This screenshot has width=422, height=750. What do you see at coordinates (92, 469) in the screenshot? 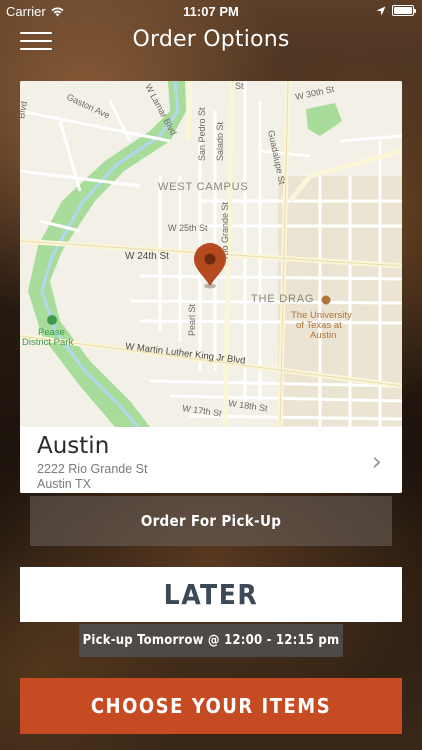
I see `store-address-line1: 2222 Rio Grande St` at bounding box center [92, 469].